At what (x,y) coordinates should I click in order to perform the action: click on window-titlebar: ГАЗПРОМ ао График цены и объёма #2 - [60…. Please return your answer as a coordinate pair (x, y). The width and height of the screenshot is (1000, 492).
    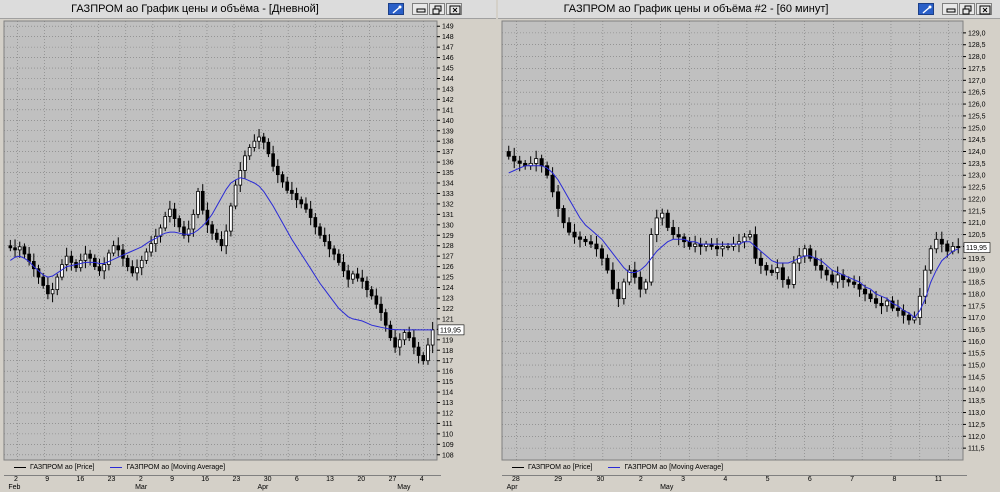
    Looking at the image, I should click on (749, 9).